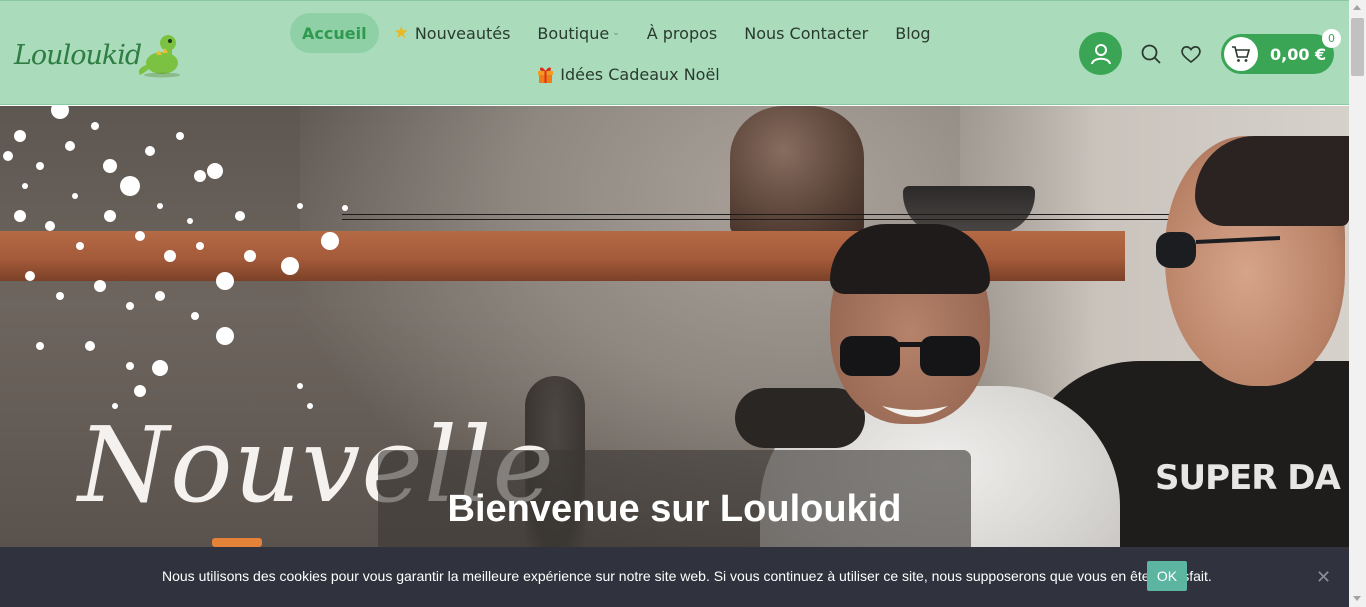 The height and width of the screenshot is (607, 1366). What do you see at coordinates (1357, 598) in the screenshot?
I see `scroll-down-arrow-icon` at bounding box center [1357, 598].